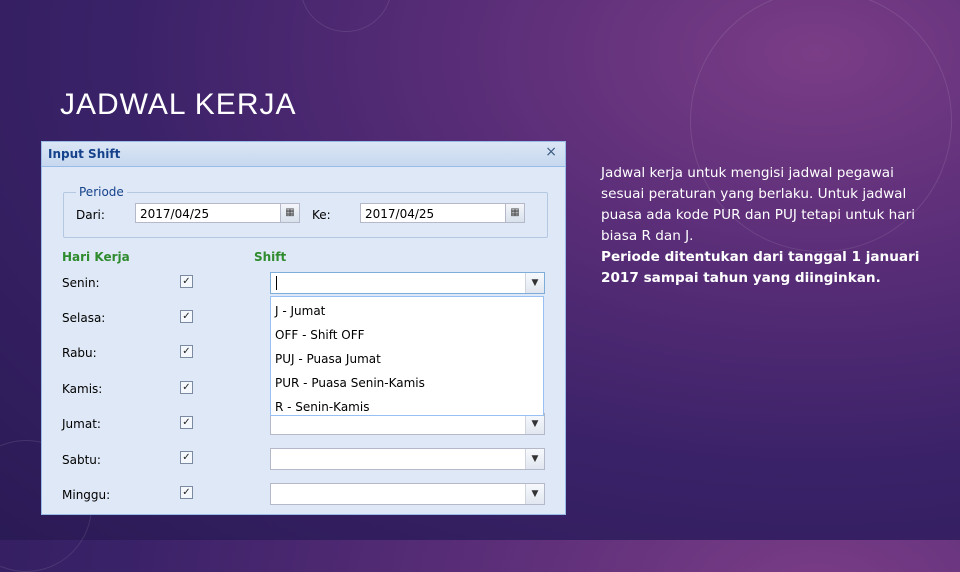  Describe the element at coordinates (186, 457) in the screenshot. I see `checkbox-sabtu: ✓` at that location.